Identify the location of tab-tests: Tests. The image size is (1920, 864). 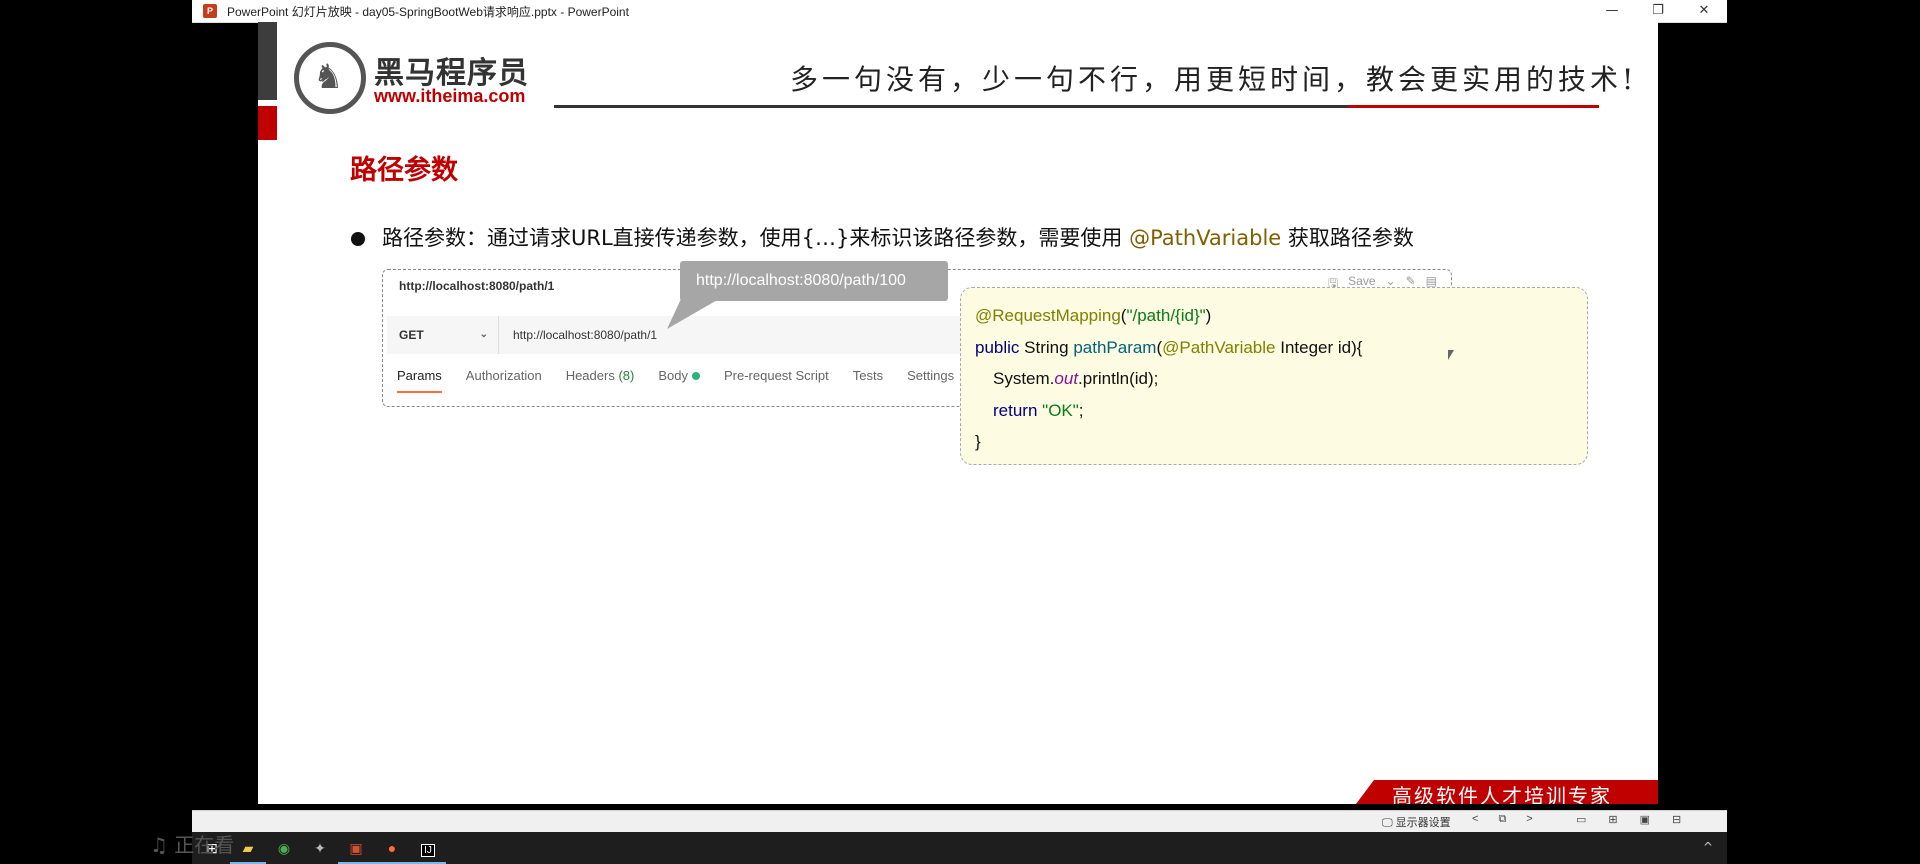
(868, 375).